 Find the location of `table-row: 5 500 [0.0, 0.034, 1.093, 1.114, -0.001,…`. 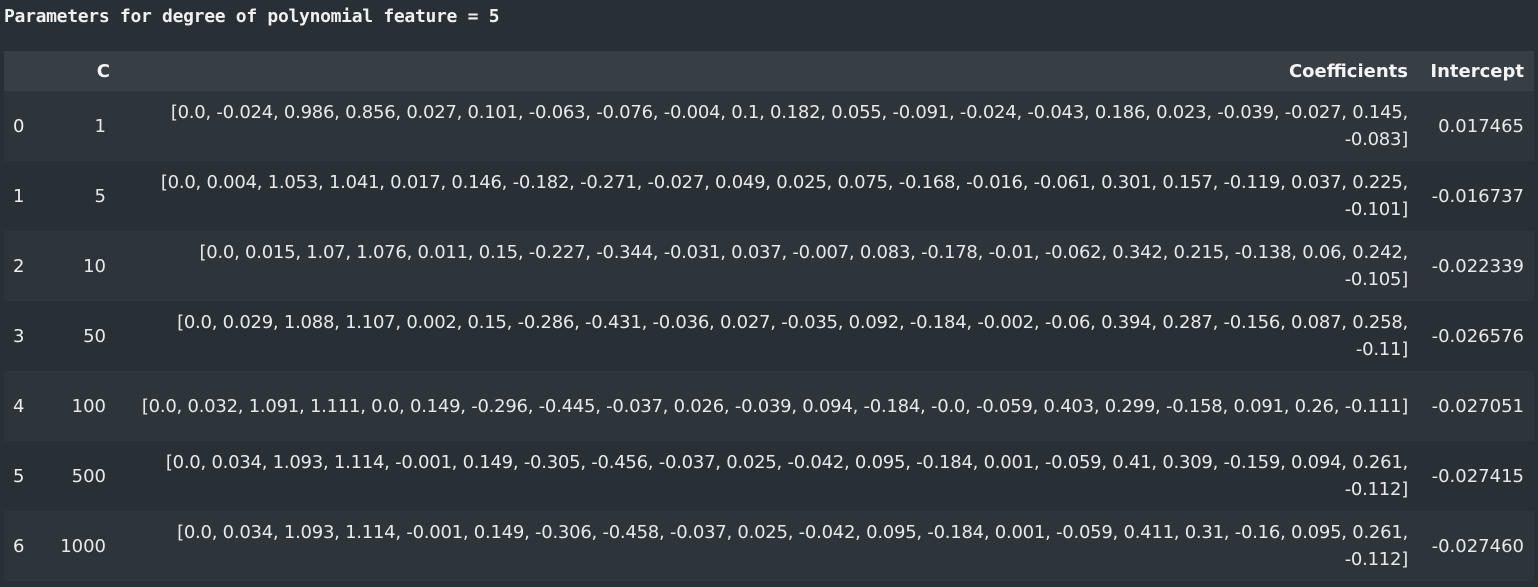

table-row: 5 500 [0.0, 0.034, 1.093, 1.114, -0.001,… is located at coordinates (769, 476).